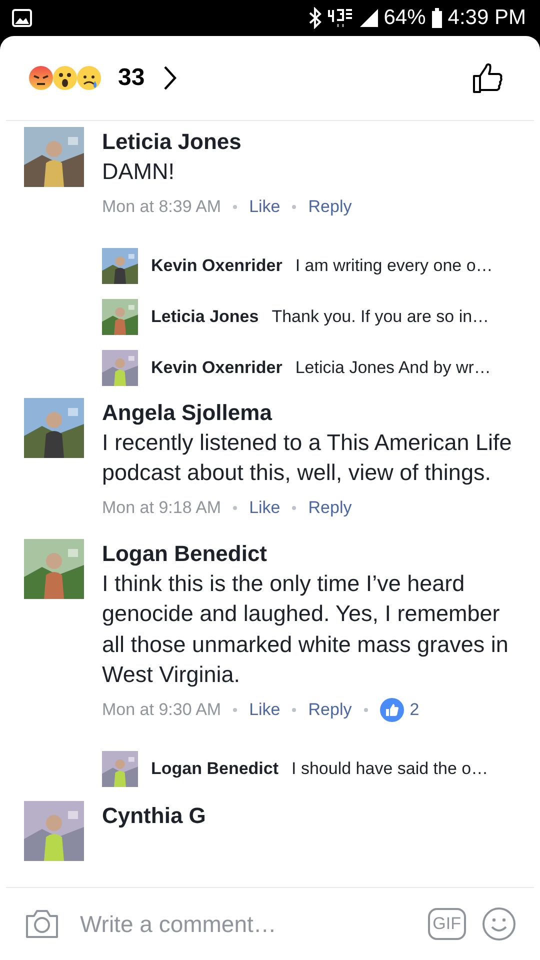 This screenshot has width=540, height=960. I want to click on camera-icon, so click(42, 924).